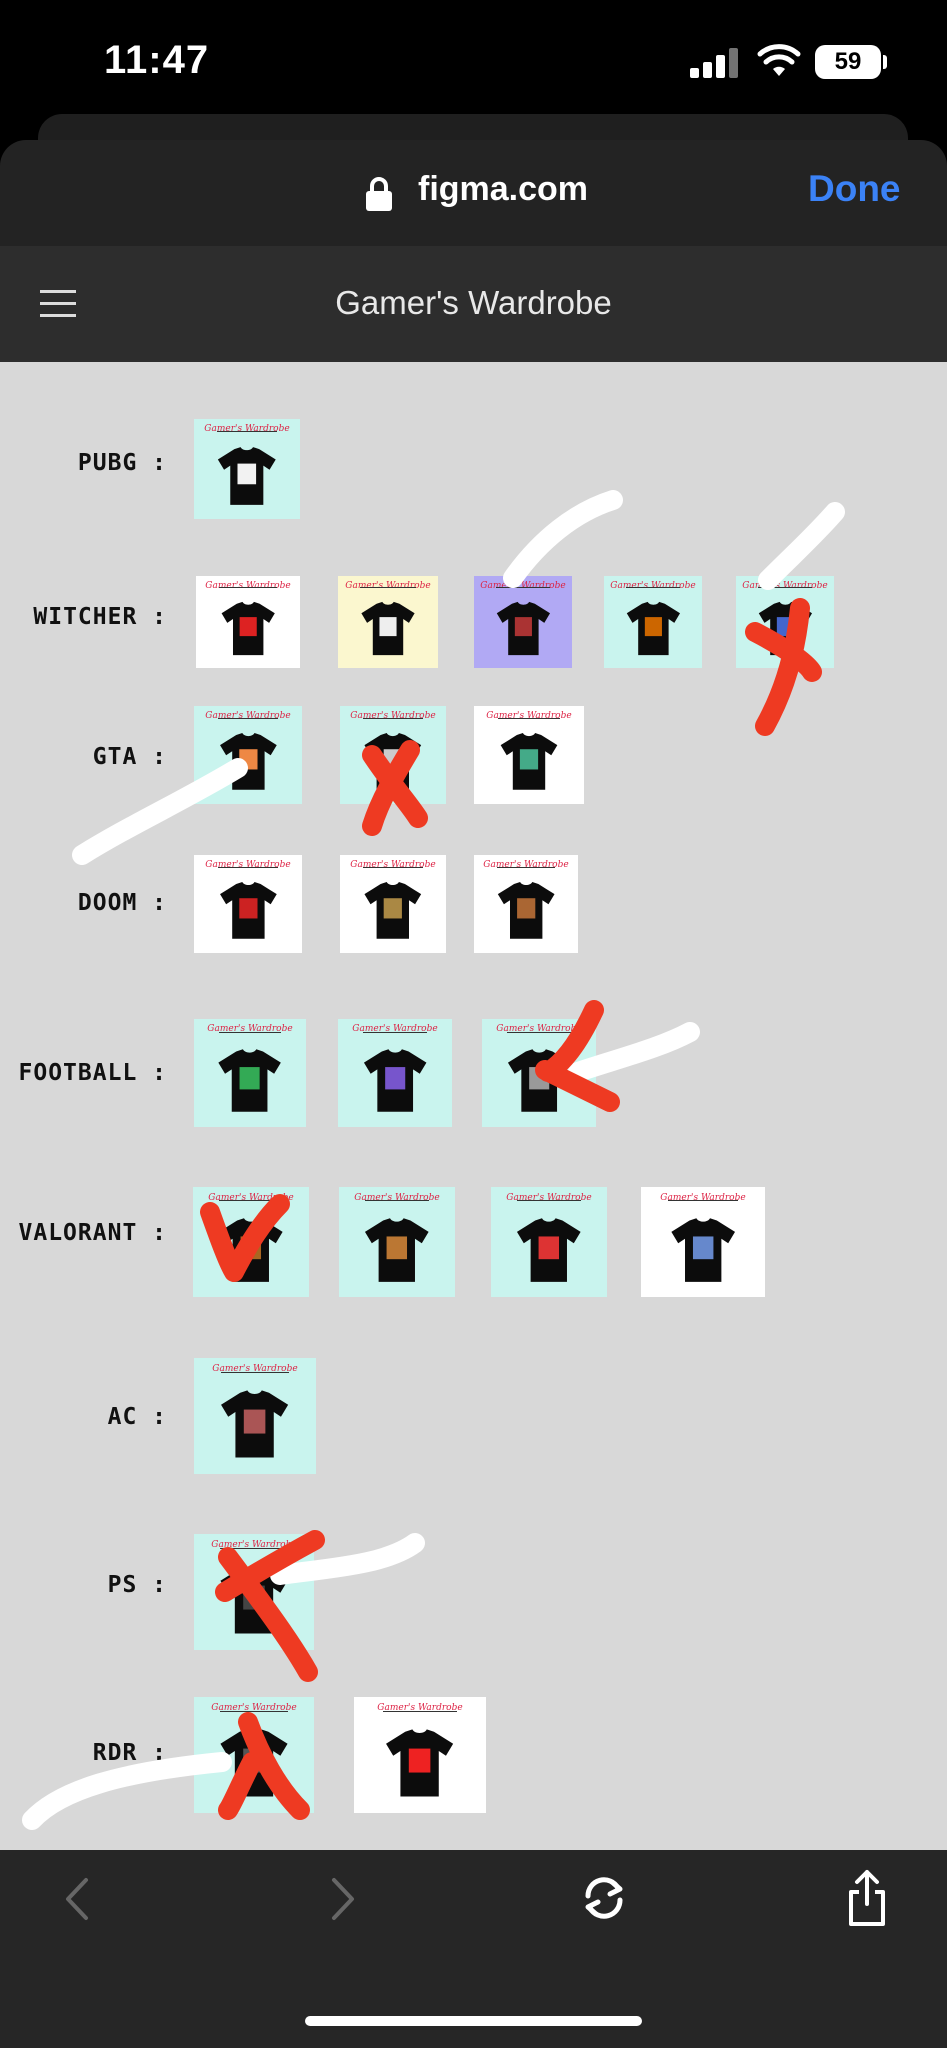  What do you see at coordinates (343, 1899) in the screenshot?
I see `chevron-right-icon` at bounding box center [343, 1899].